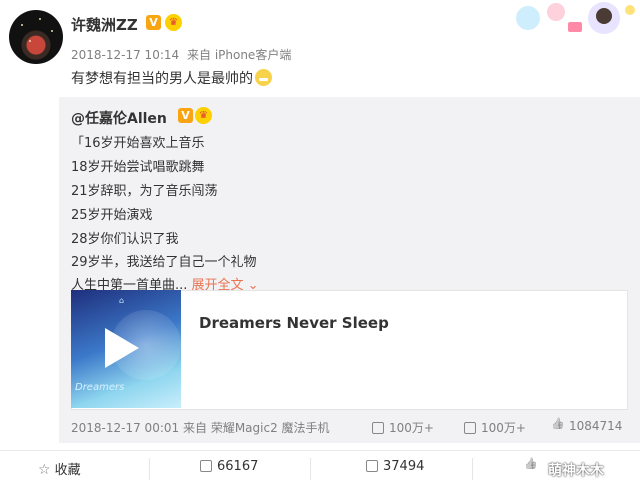 Image resolution: width=640 pixels, height=489 pixels. What do you see at coordinates (575, 18) in the screenshot?
I see `decoration-banner` at bounding box center [575, 18].